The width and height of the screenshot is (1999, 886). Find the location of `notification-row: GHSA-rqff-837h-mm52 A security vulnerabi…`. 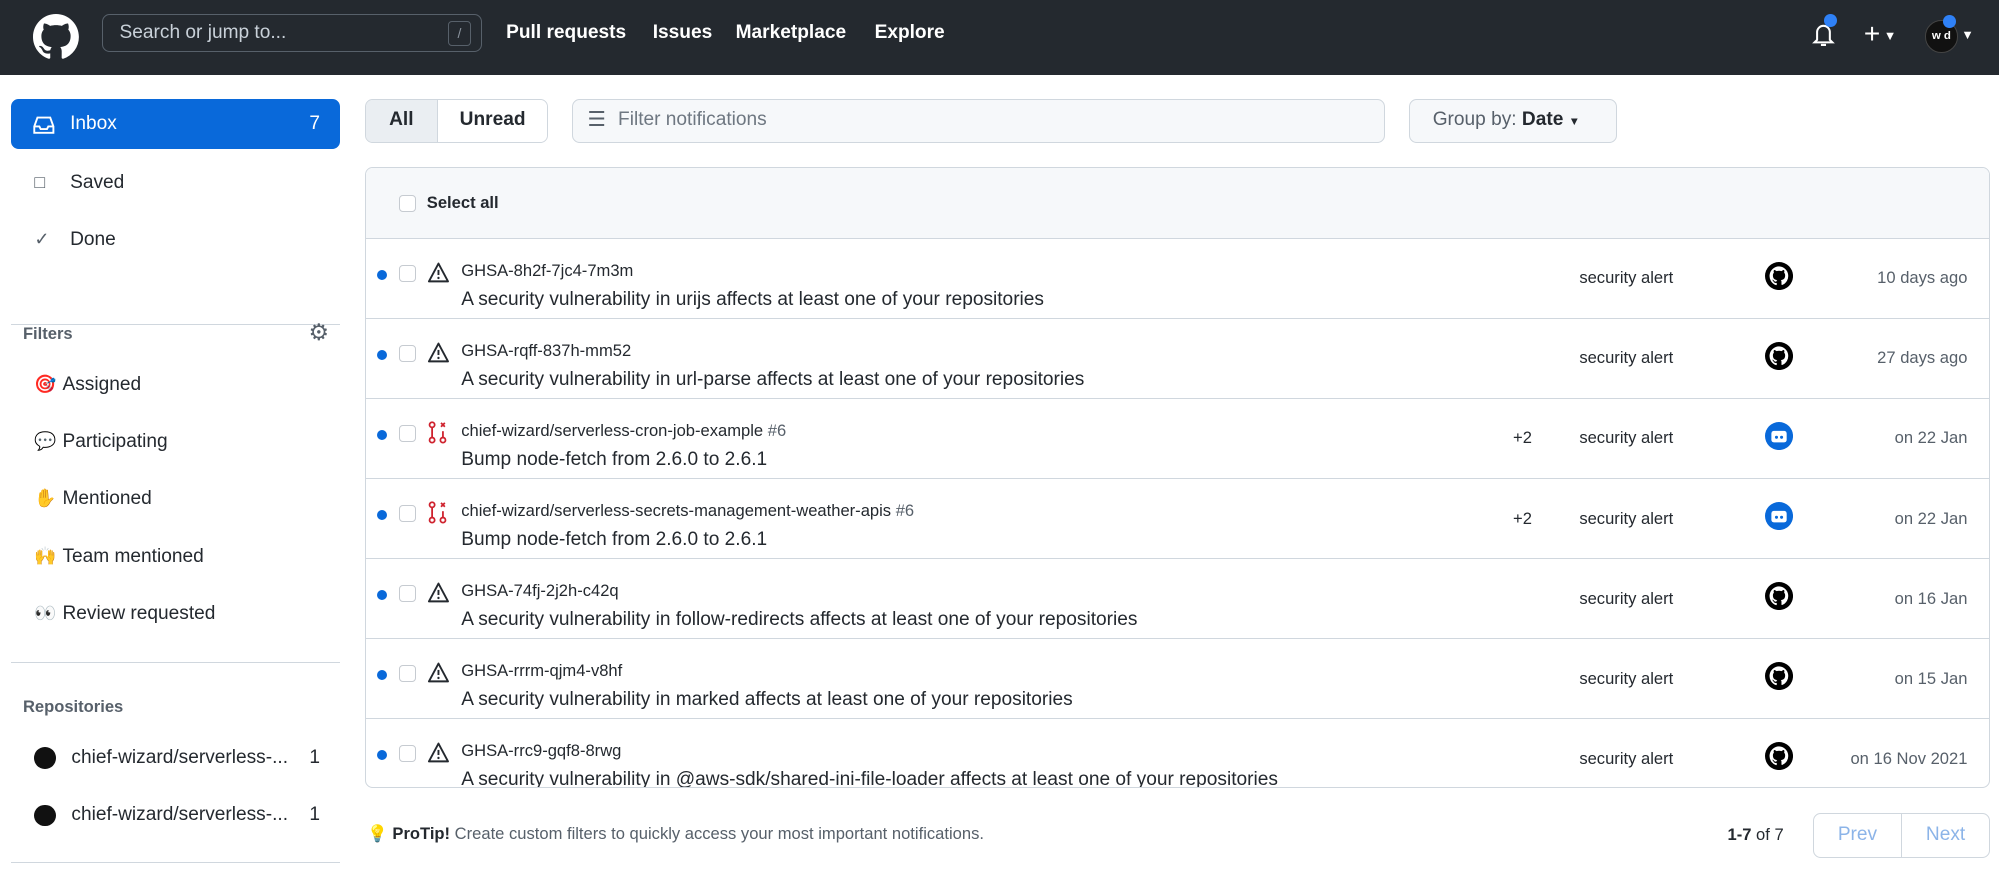

notification-row: GHSA-rqff-837h-mm52 A security vulnerabi… is located at coordinates (1177, 359).